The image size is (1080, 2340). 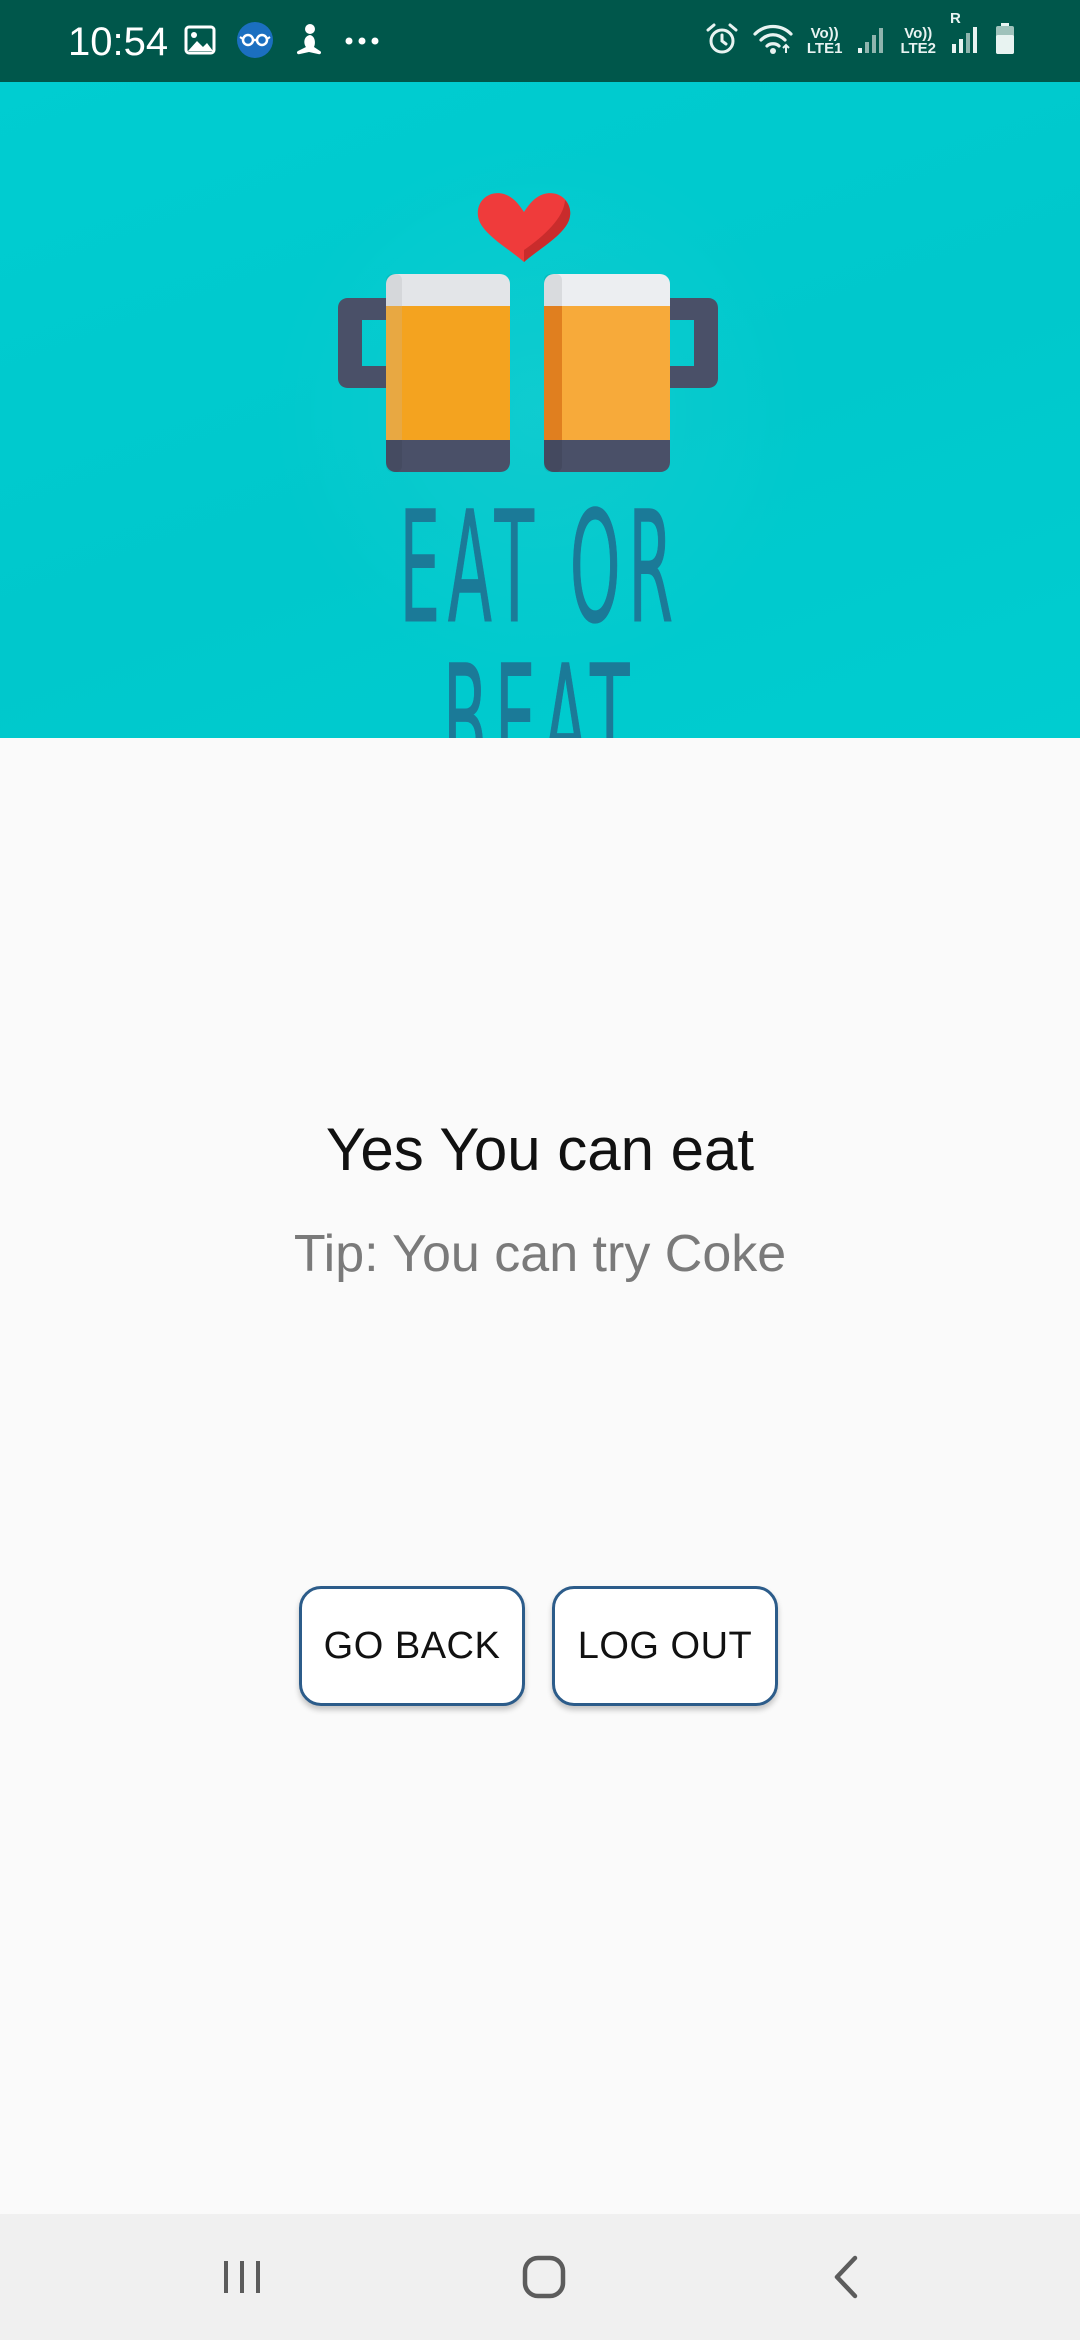 I want to click on beer-mug-right-icon, so click(x=631, y=373).